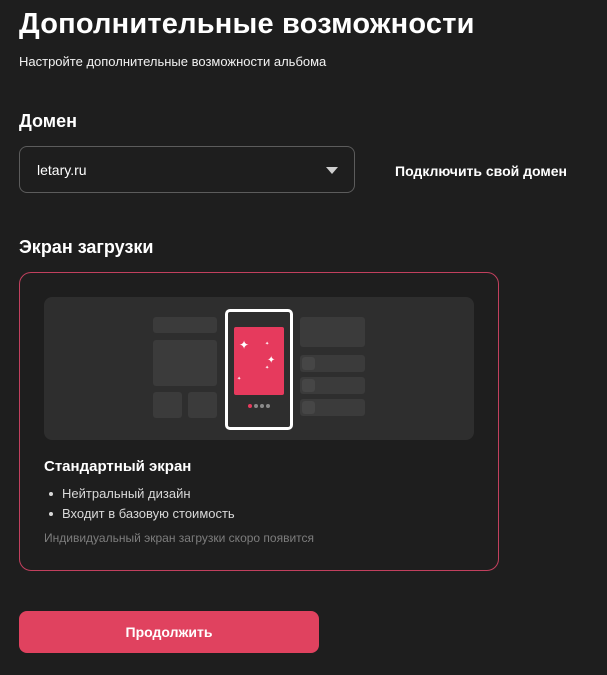 This screenshot has height=675, width=607. Describe the element at coordinates (139, 494) in the screenshot. I see `feature-item: Нейтральный дизайн` at that location.